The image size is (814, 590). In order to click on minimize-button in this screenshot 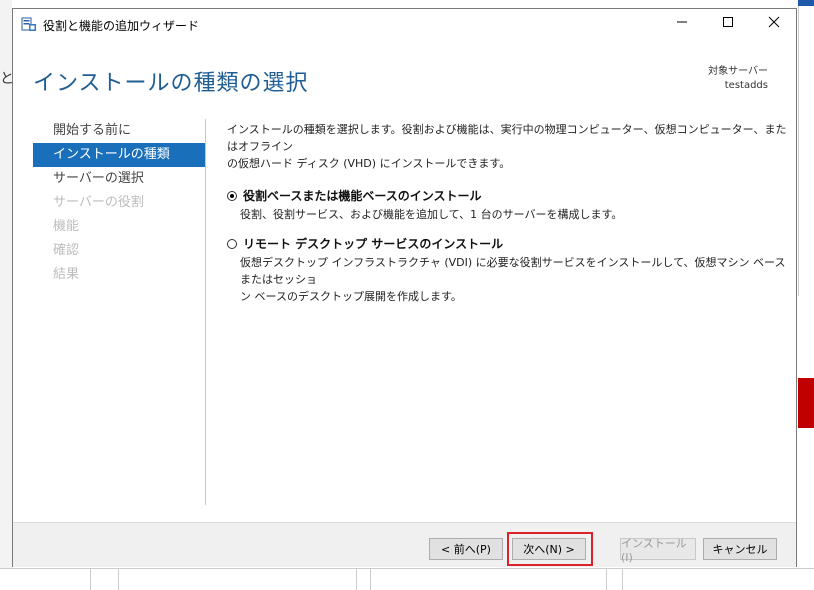, I will do `click(682, 24)`.